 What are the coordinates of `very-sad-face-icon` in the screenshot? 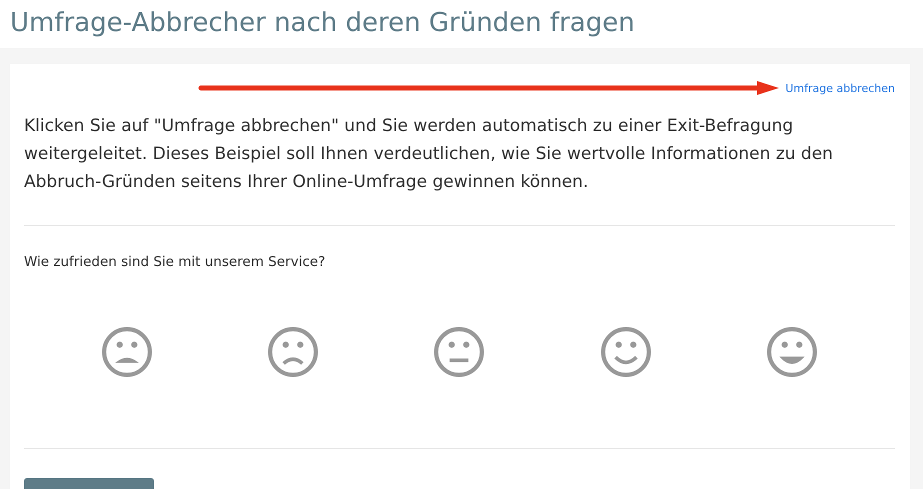 It's located at (127, 352).